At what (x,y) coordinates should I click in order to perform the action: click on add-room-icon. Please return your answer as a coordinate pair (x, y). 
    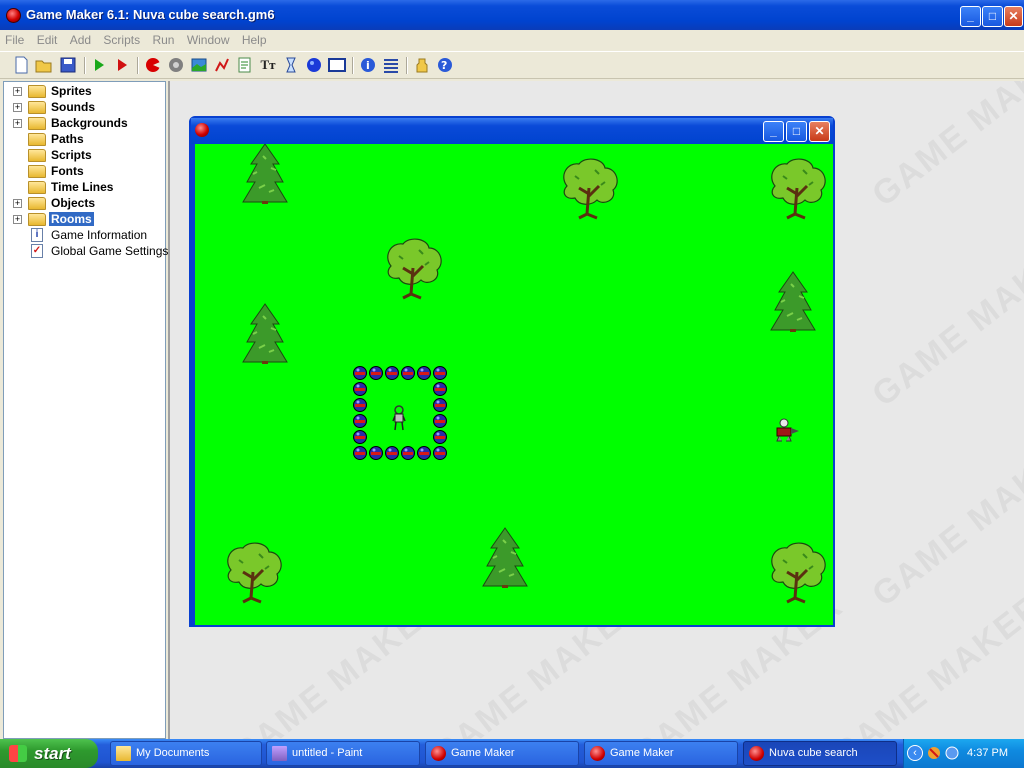
    Looking at the image, I should click on (337, 65).